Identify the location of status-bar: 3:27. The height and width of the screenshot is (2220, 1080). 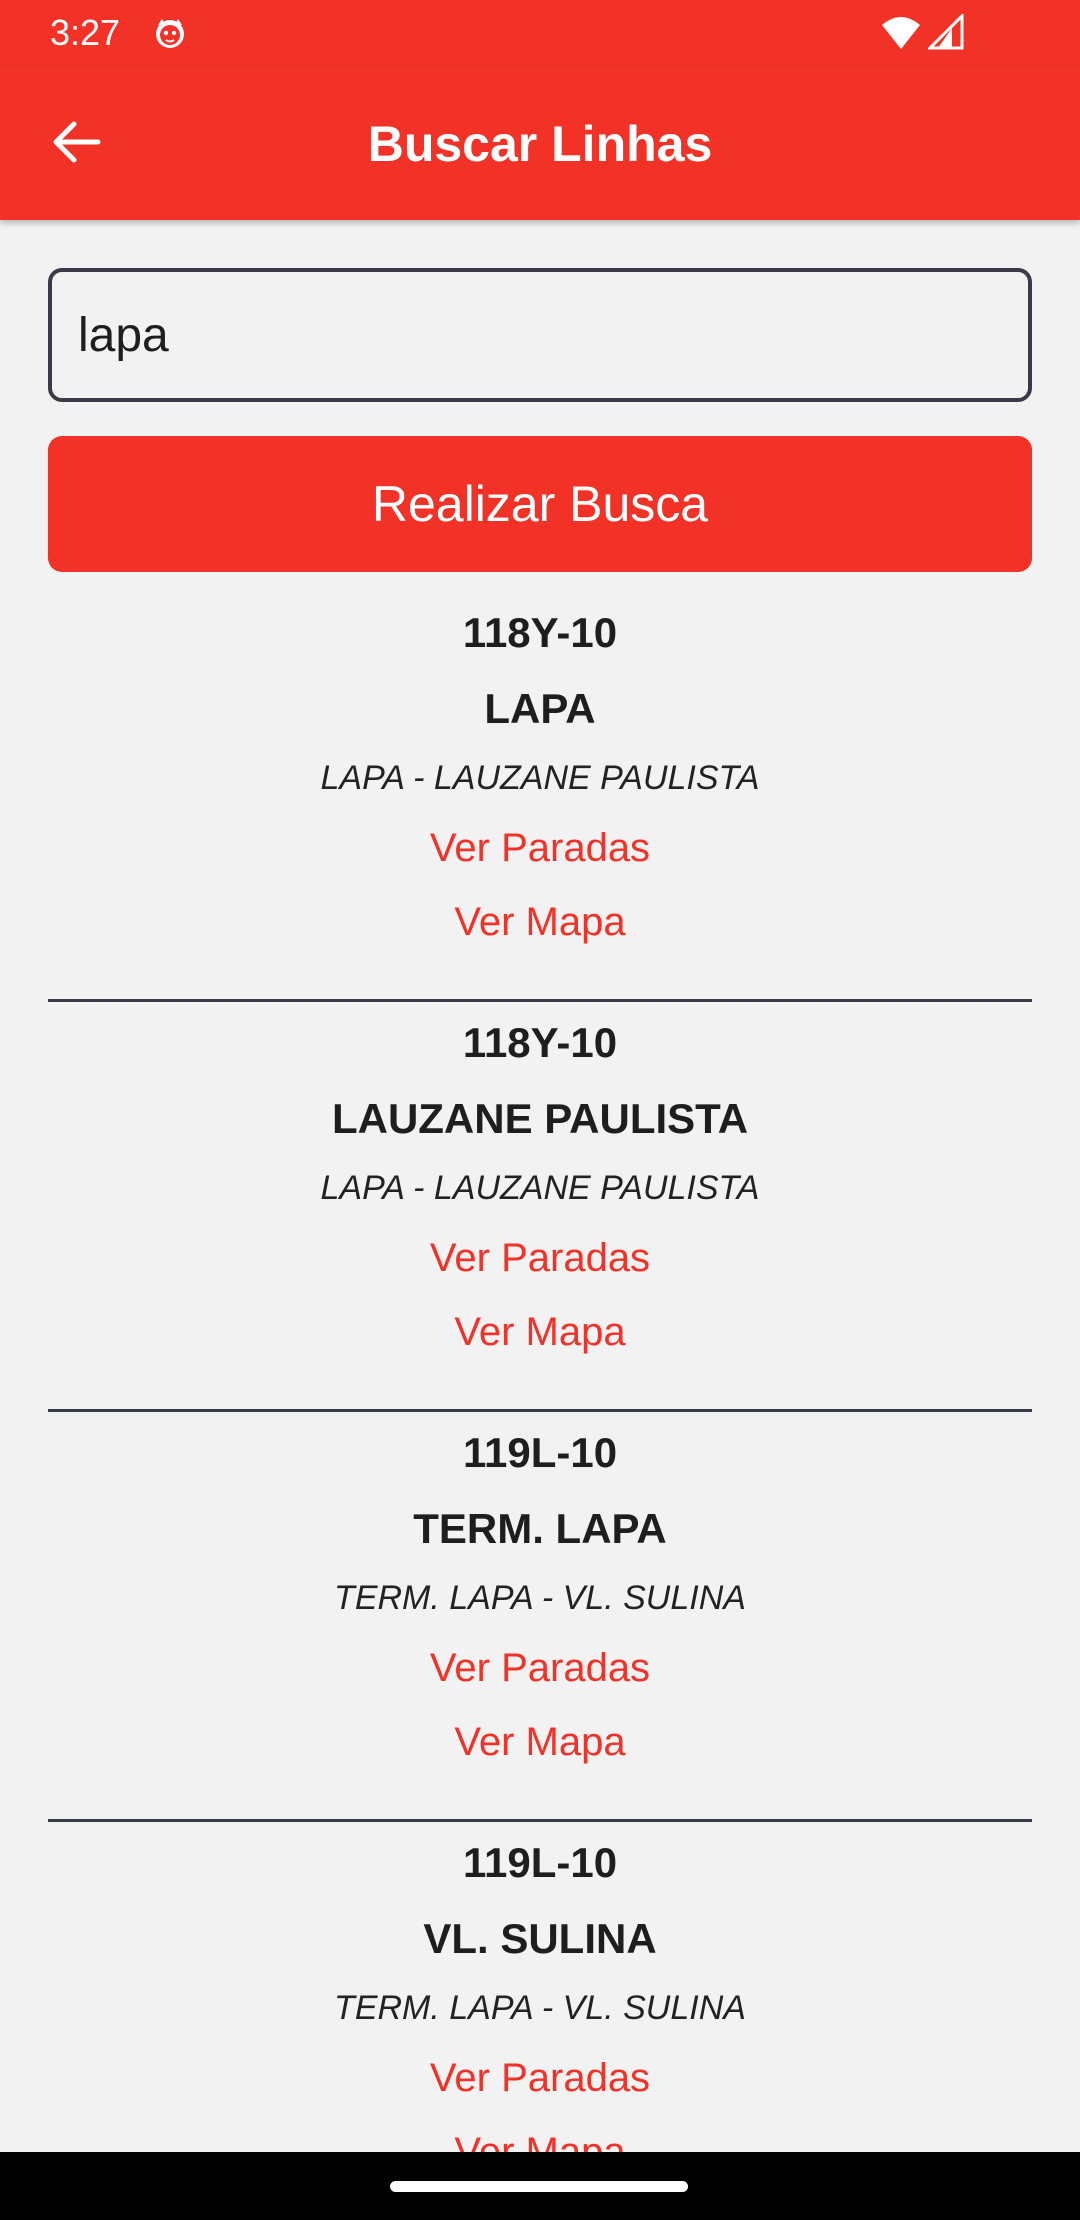
(540, 33).